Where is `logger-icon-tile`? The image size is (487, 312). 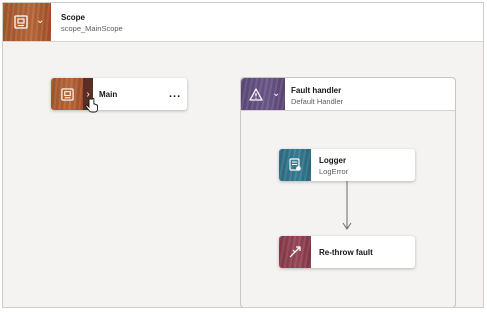
logger-icon-tile is located at coordinates (295, 165).